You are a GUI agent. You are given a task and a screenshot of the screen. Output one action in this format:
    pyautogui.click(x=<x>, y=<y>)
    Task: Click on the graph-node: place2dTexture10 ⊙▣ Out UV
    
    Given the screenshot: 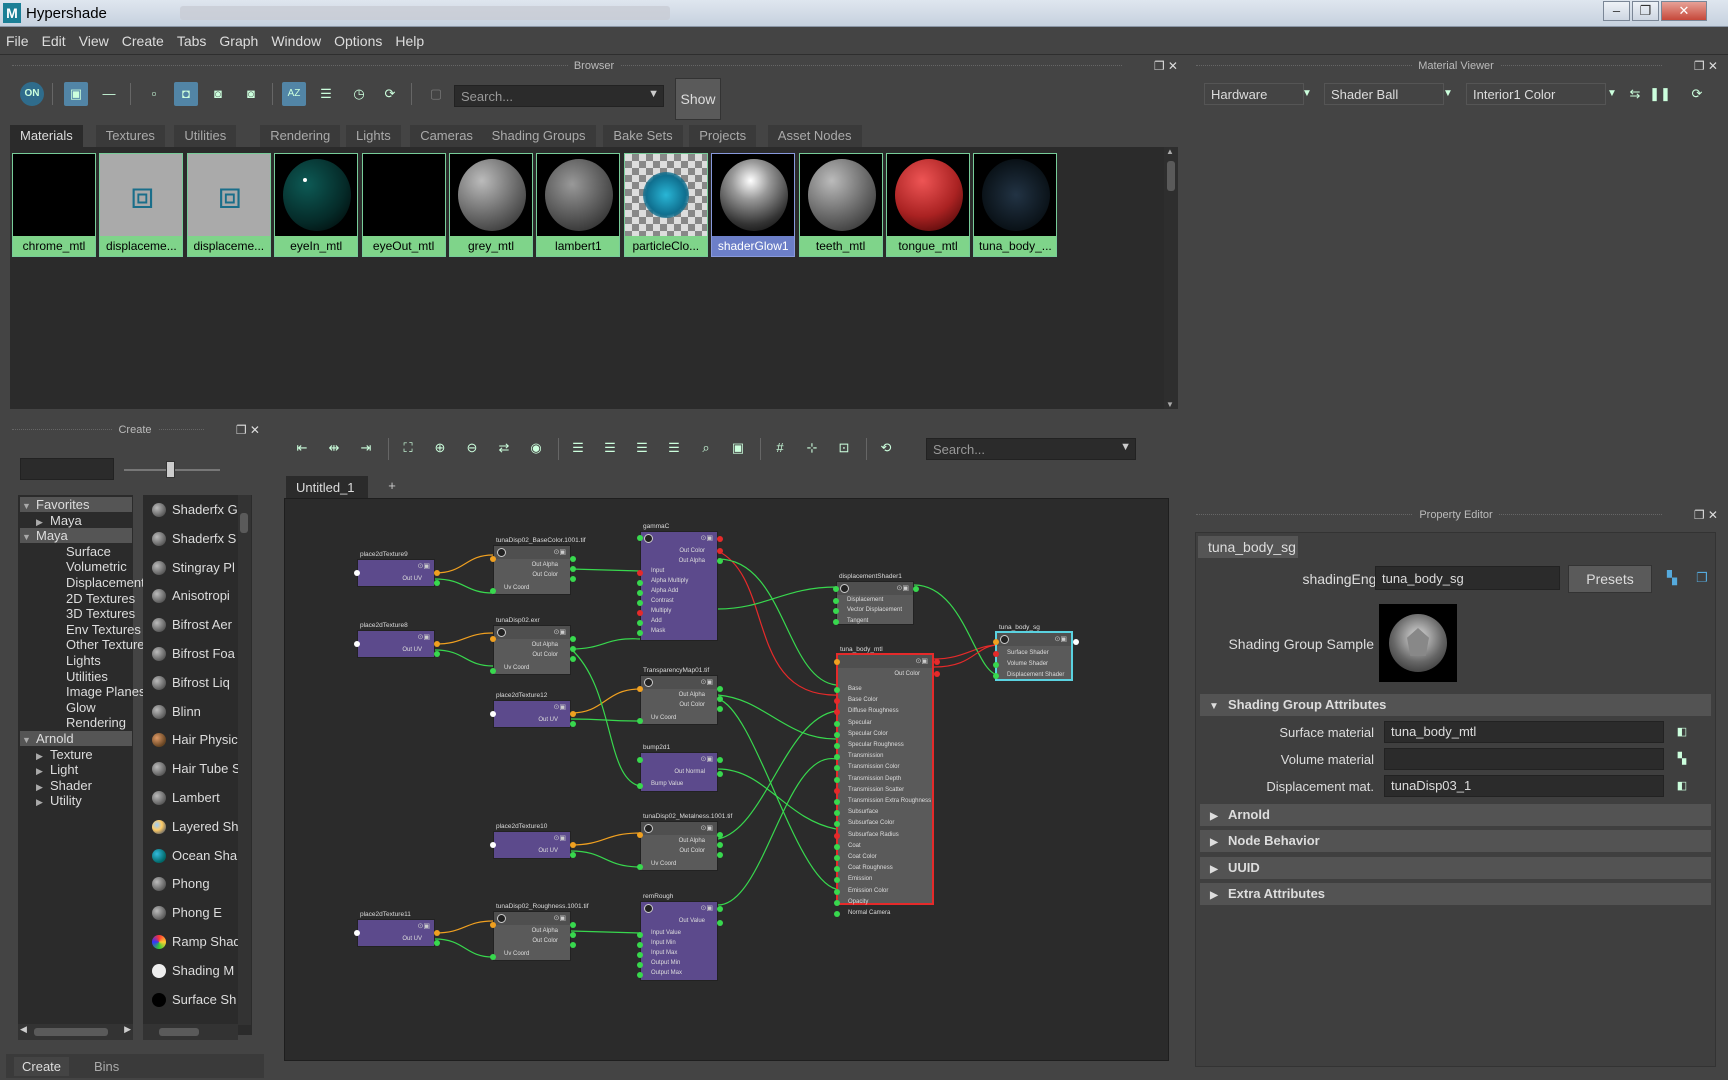 What is the action you would take?
    pyautogui.click(x=533, y=841)
    